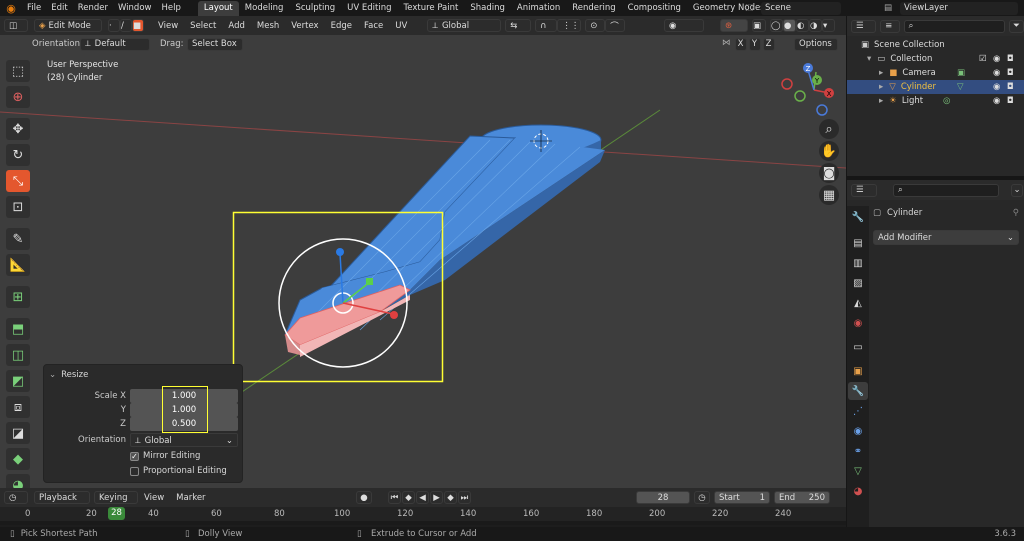 The width and height of the screenshot is (1024, 541). Describe the element at coordinates (59, 8) in the screenshot. I see `menu-edit: Edit` at that location.